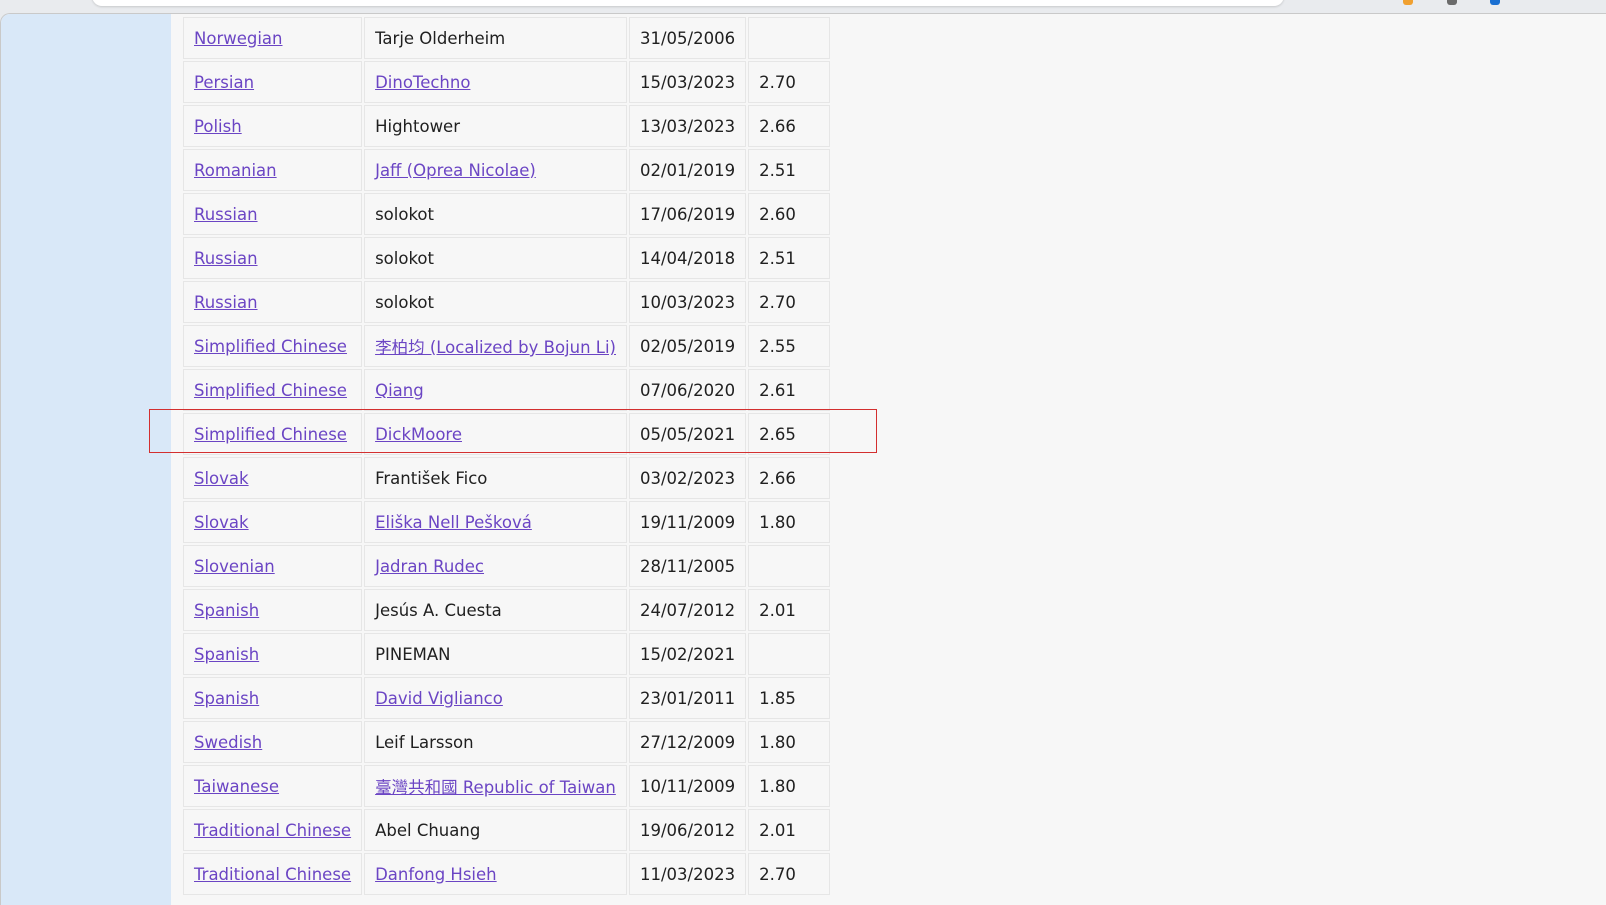 The height and width of the screenshot is (905, 1606). Describe the element at coordinates (777, 302) in the screenshot. I see `version: 2.70` at that location.